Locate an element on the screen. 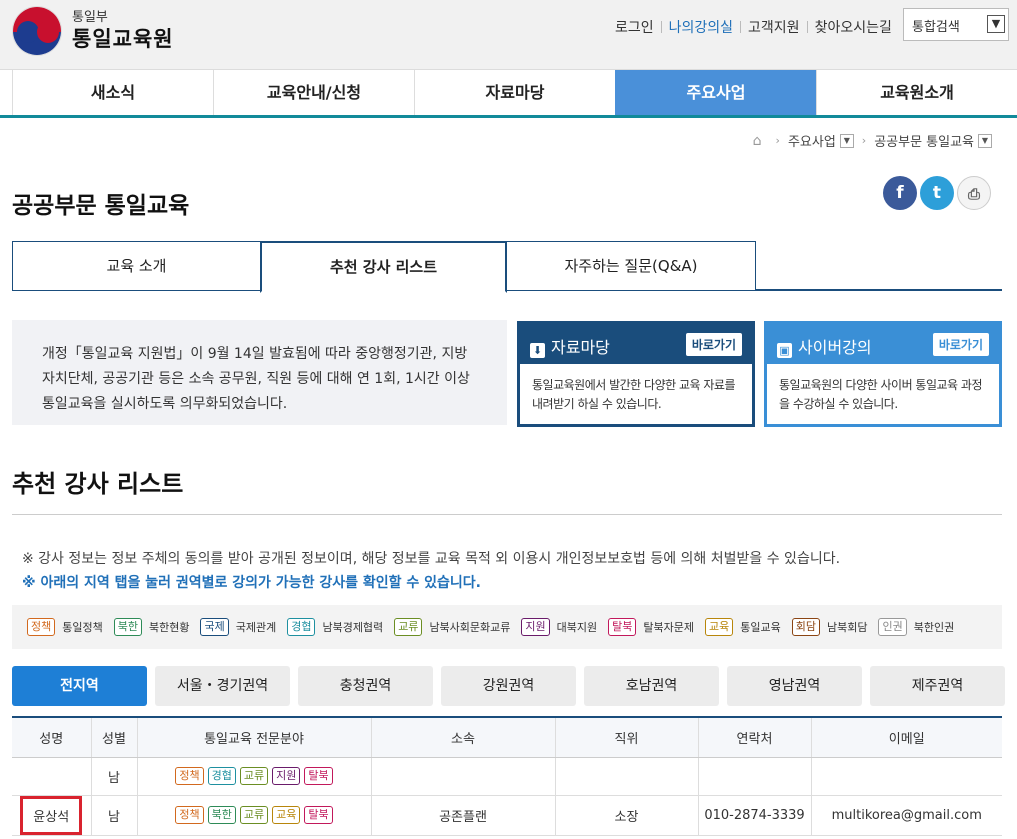  card-title: 사이버강의 is located at coordinates (835, 347).